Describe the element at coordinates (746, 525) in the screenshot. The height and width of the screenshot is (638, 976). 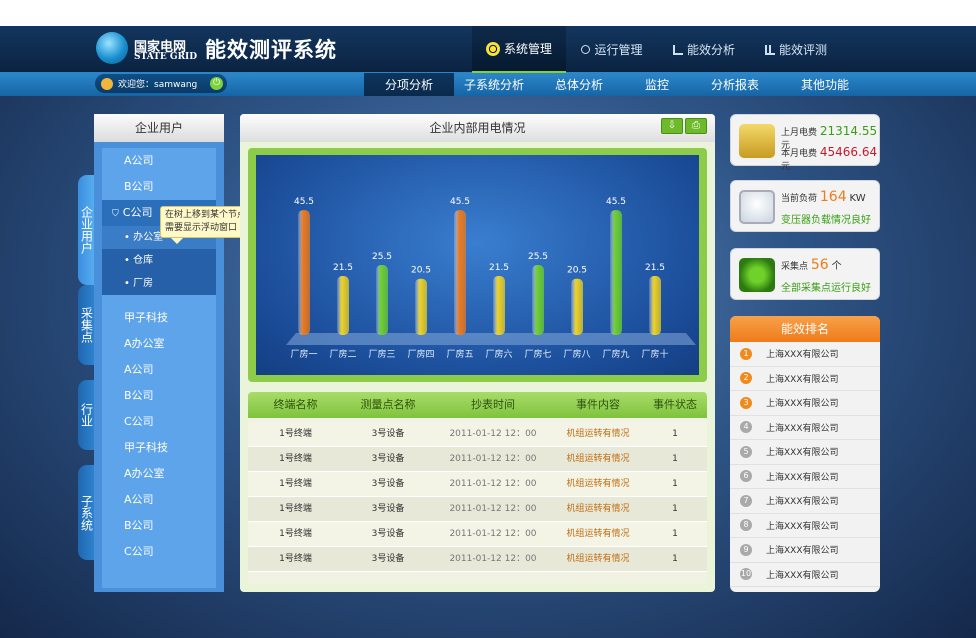
I see `rank-number-icon: 8` at that location.